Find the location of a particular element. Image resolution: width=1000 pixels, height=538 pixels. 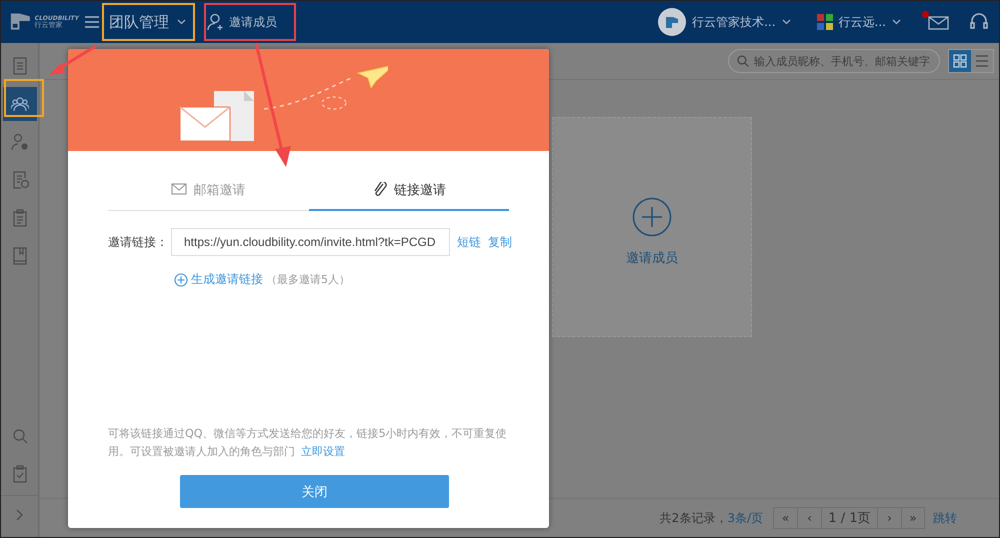

grid-view-button is located at coordinates (960, 61).